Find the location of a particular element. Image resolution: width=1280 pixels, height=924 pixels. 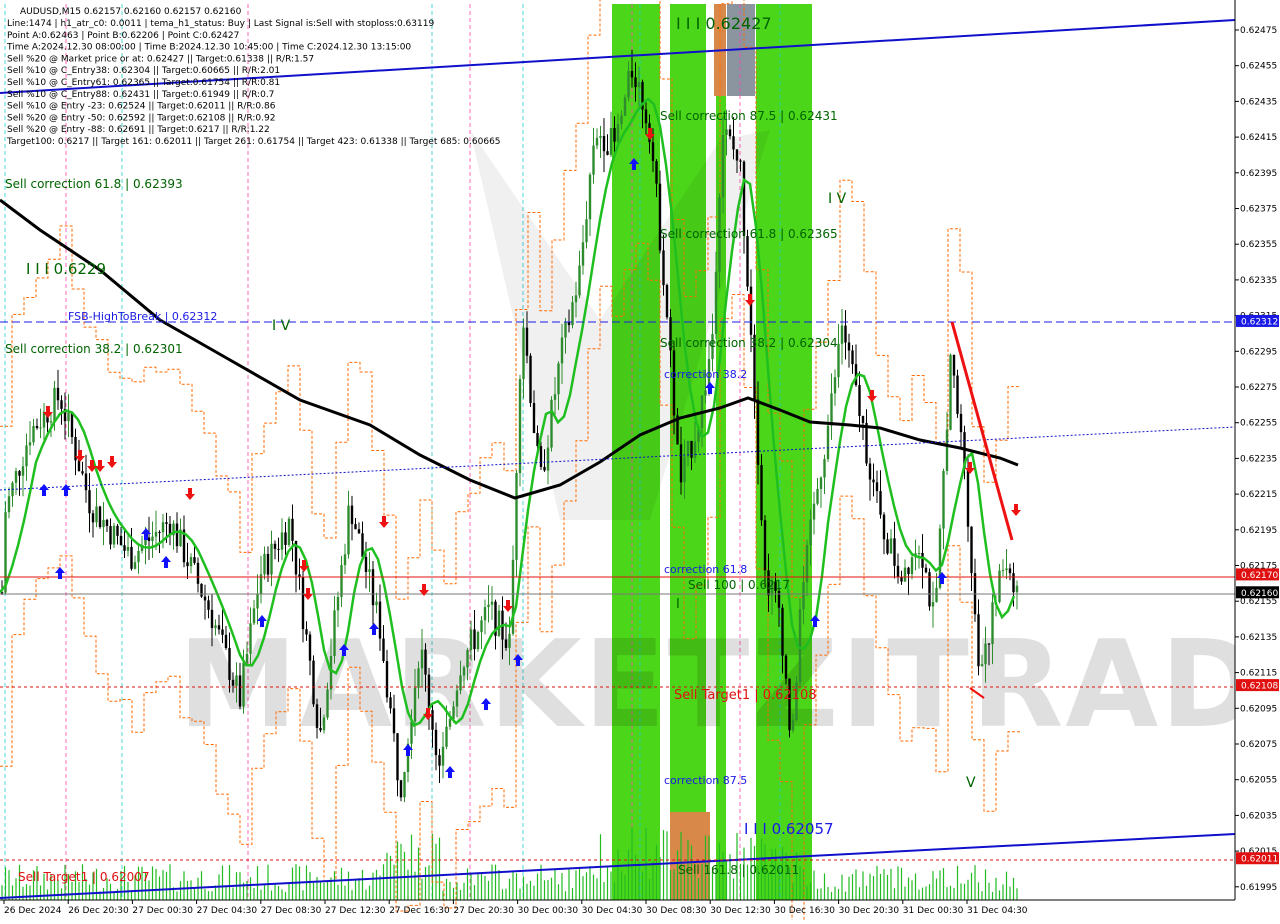

x-tick-label-3: 27 Dec 04:30 is located at coordinates (227, 911).